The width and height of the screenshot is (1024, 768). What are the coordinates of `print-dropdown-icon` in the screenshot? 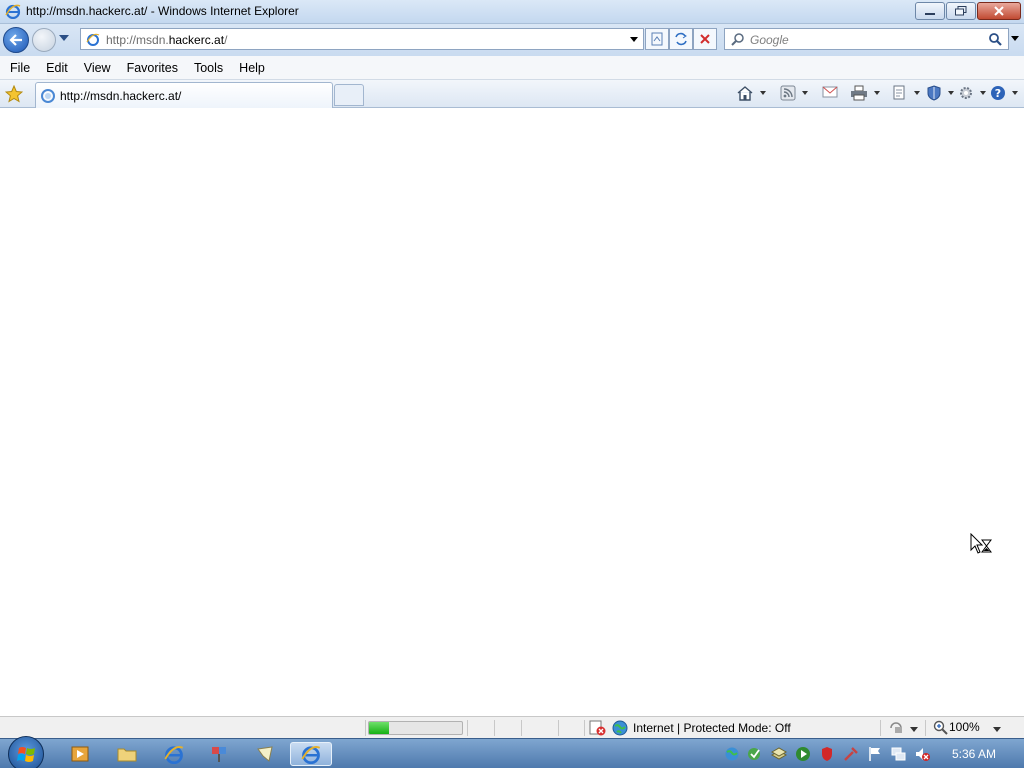 It's located at (877, 93).